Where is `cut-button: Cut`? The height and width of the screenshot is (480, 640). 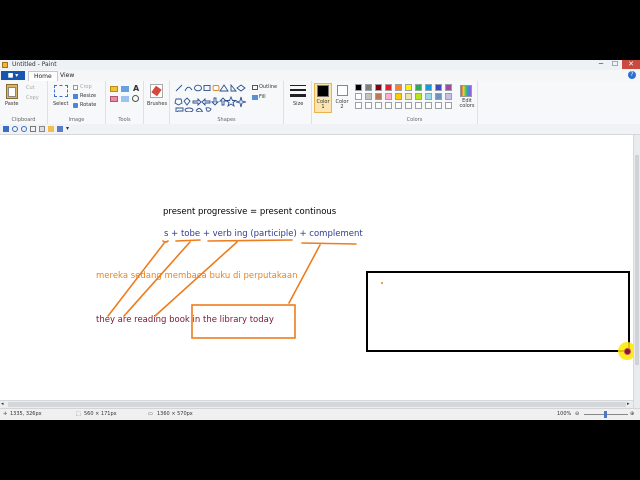 cut-button: Cut is located at coordinates (30, 88).